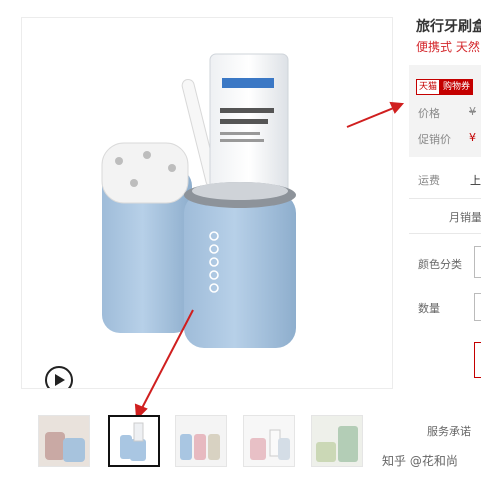 This screenshot has height=479, width=481. I want to click on thumbnail-strip, so click(208, 443).